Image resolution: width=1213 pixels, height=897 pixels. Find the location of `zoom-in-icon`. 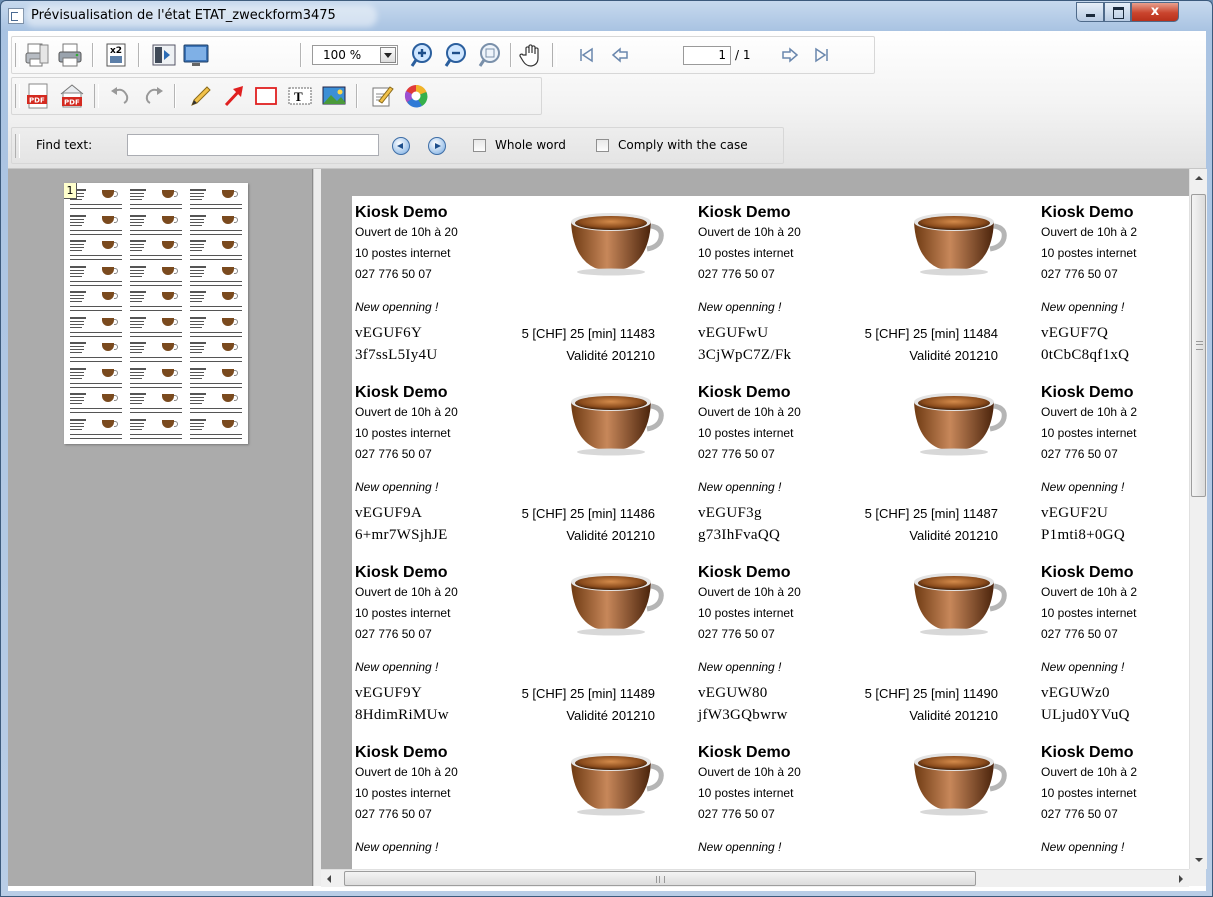

zoom-in-icon is located at coordinates (422, 55).